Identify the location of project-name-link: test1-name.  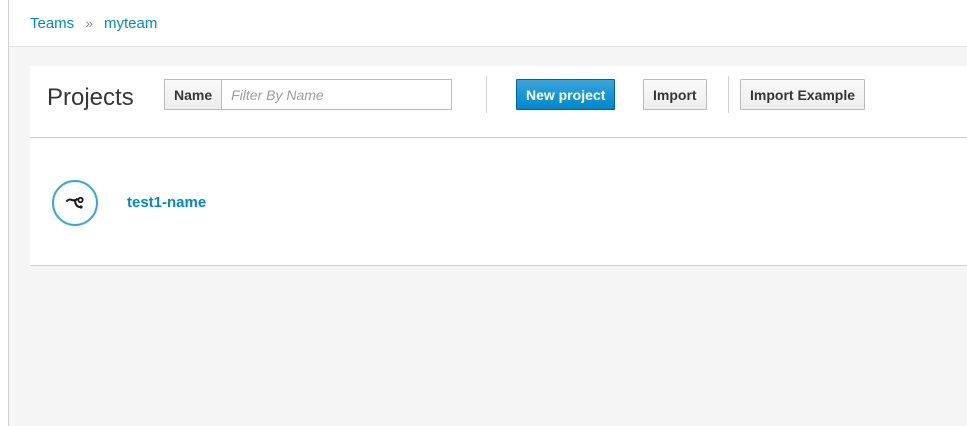
(166, 203).